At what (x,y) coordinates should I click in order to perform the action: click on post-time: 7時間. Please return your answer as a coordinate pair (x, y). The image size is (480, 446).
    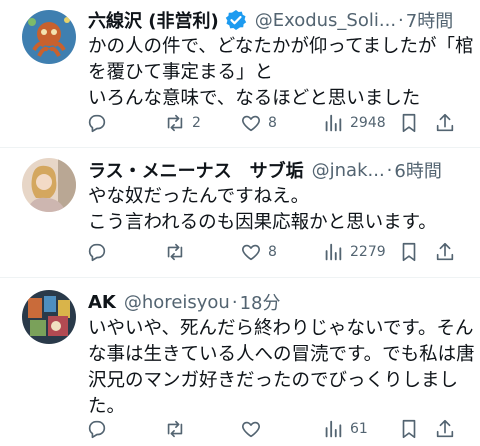
    Looking at the image, I should click on (429, 20).